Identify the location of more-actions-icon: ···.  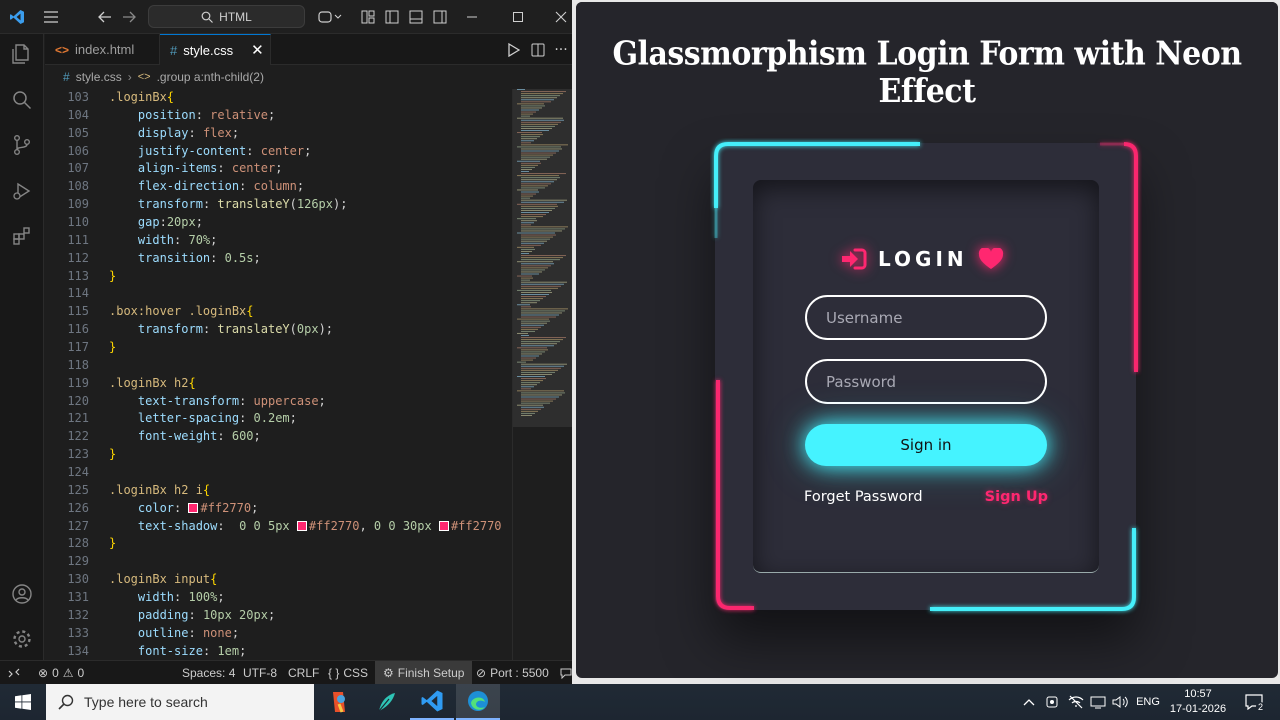
(561, 50).